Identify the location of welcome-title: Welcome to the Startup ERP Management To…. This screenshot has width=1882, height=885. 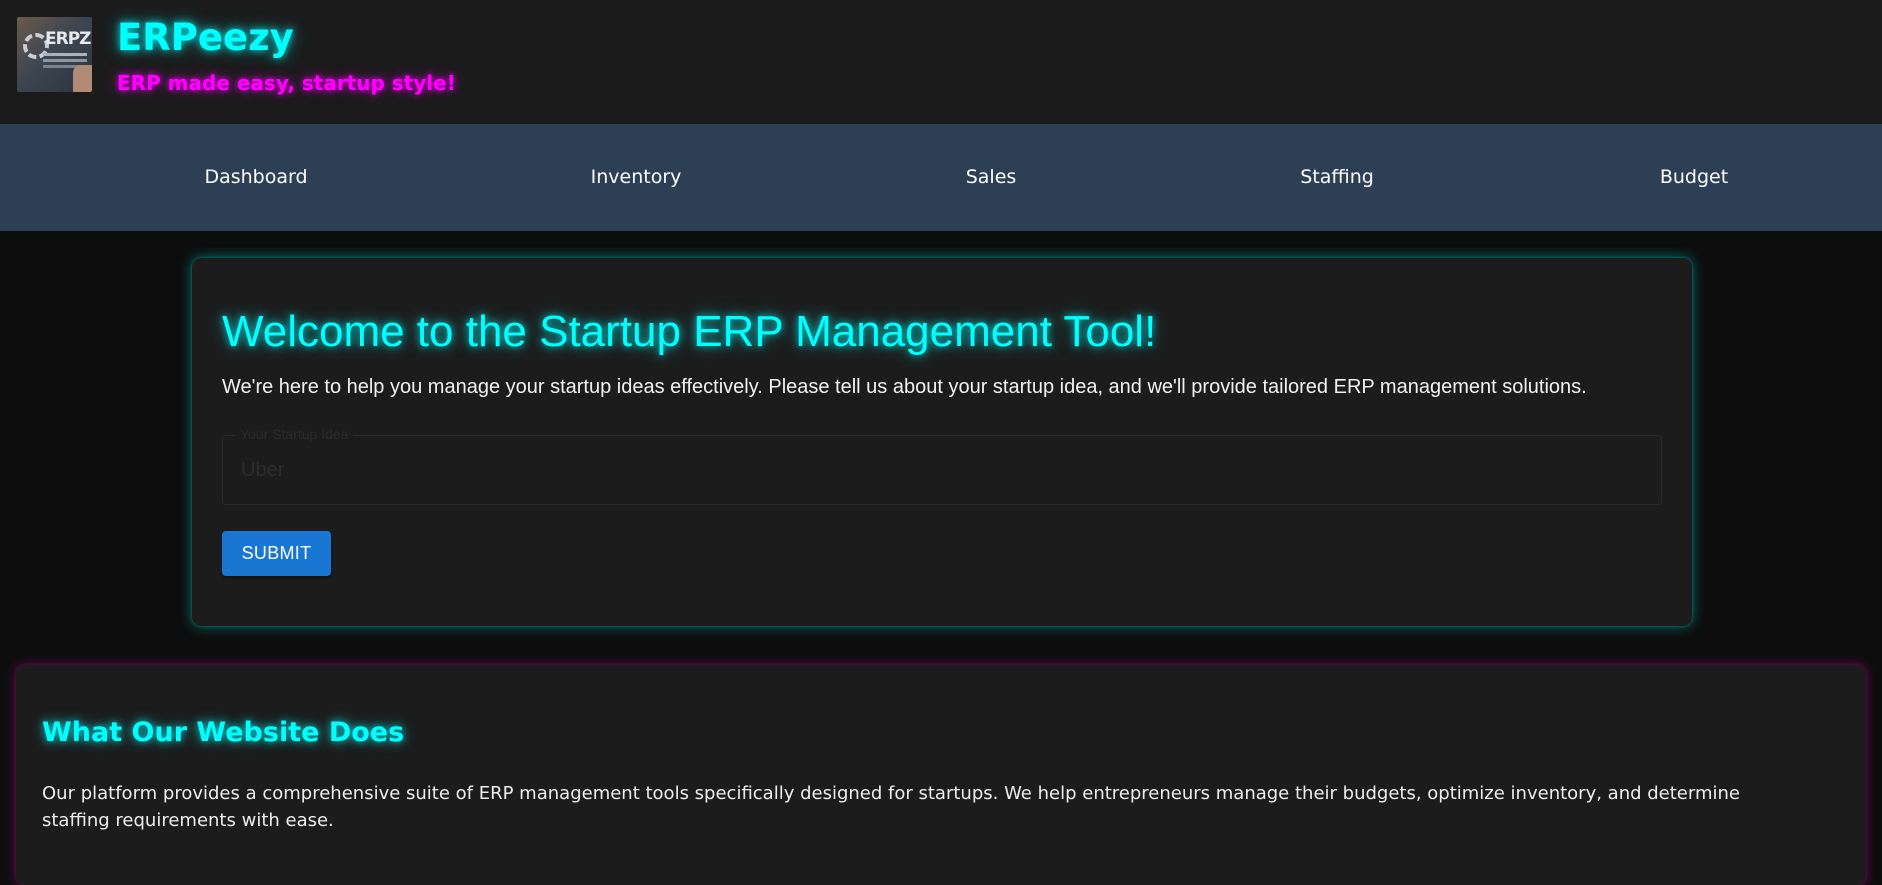
(689, 331).